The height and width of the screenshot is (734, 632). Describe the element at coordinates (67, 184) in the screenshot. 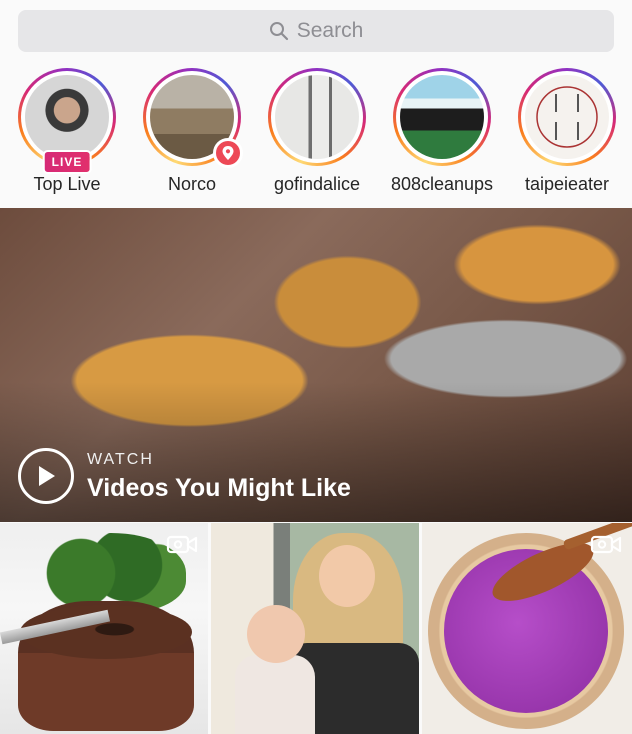

I see `story-label: Top Live` at that location.